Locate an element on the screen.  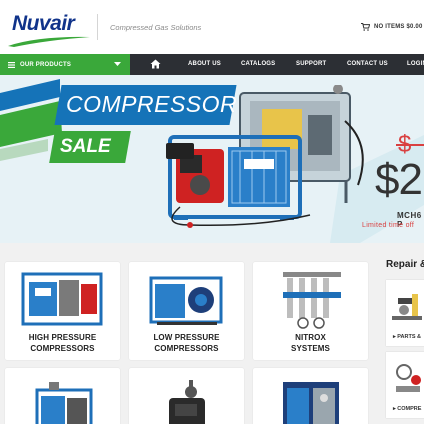
nav-about-us: ABOUT US is located at coordinates (204, 64).